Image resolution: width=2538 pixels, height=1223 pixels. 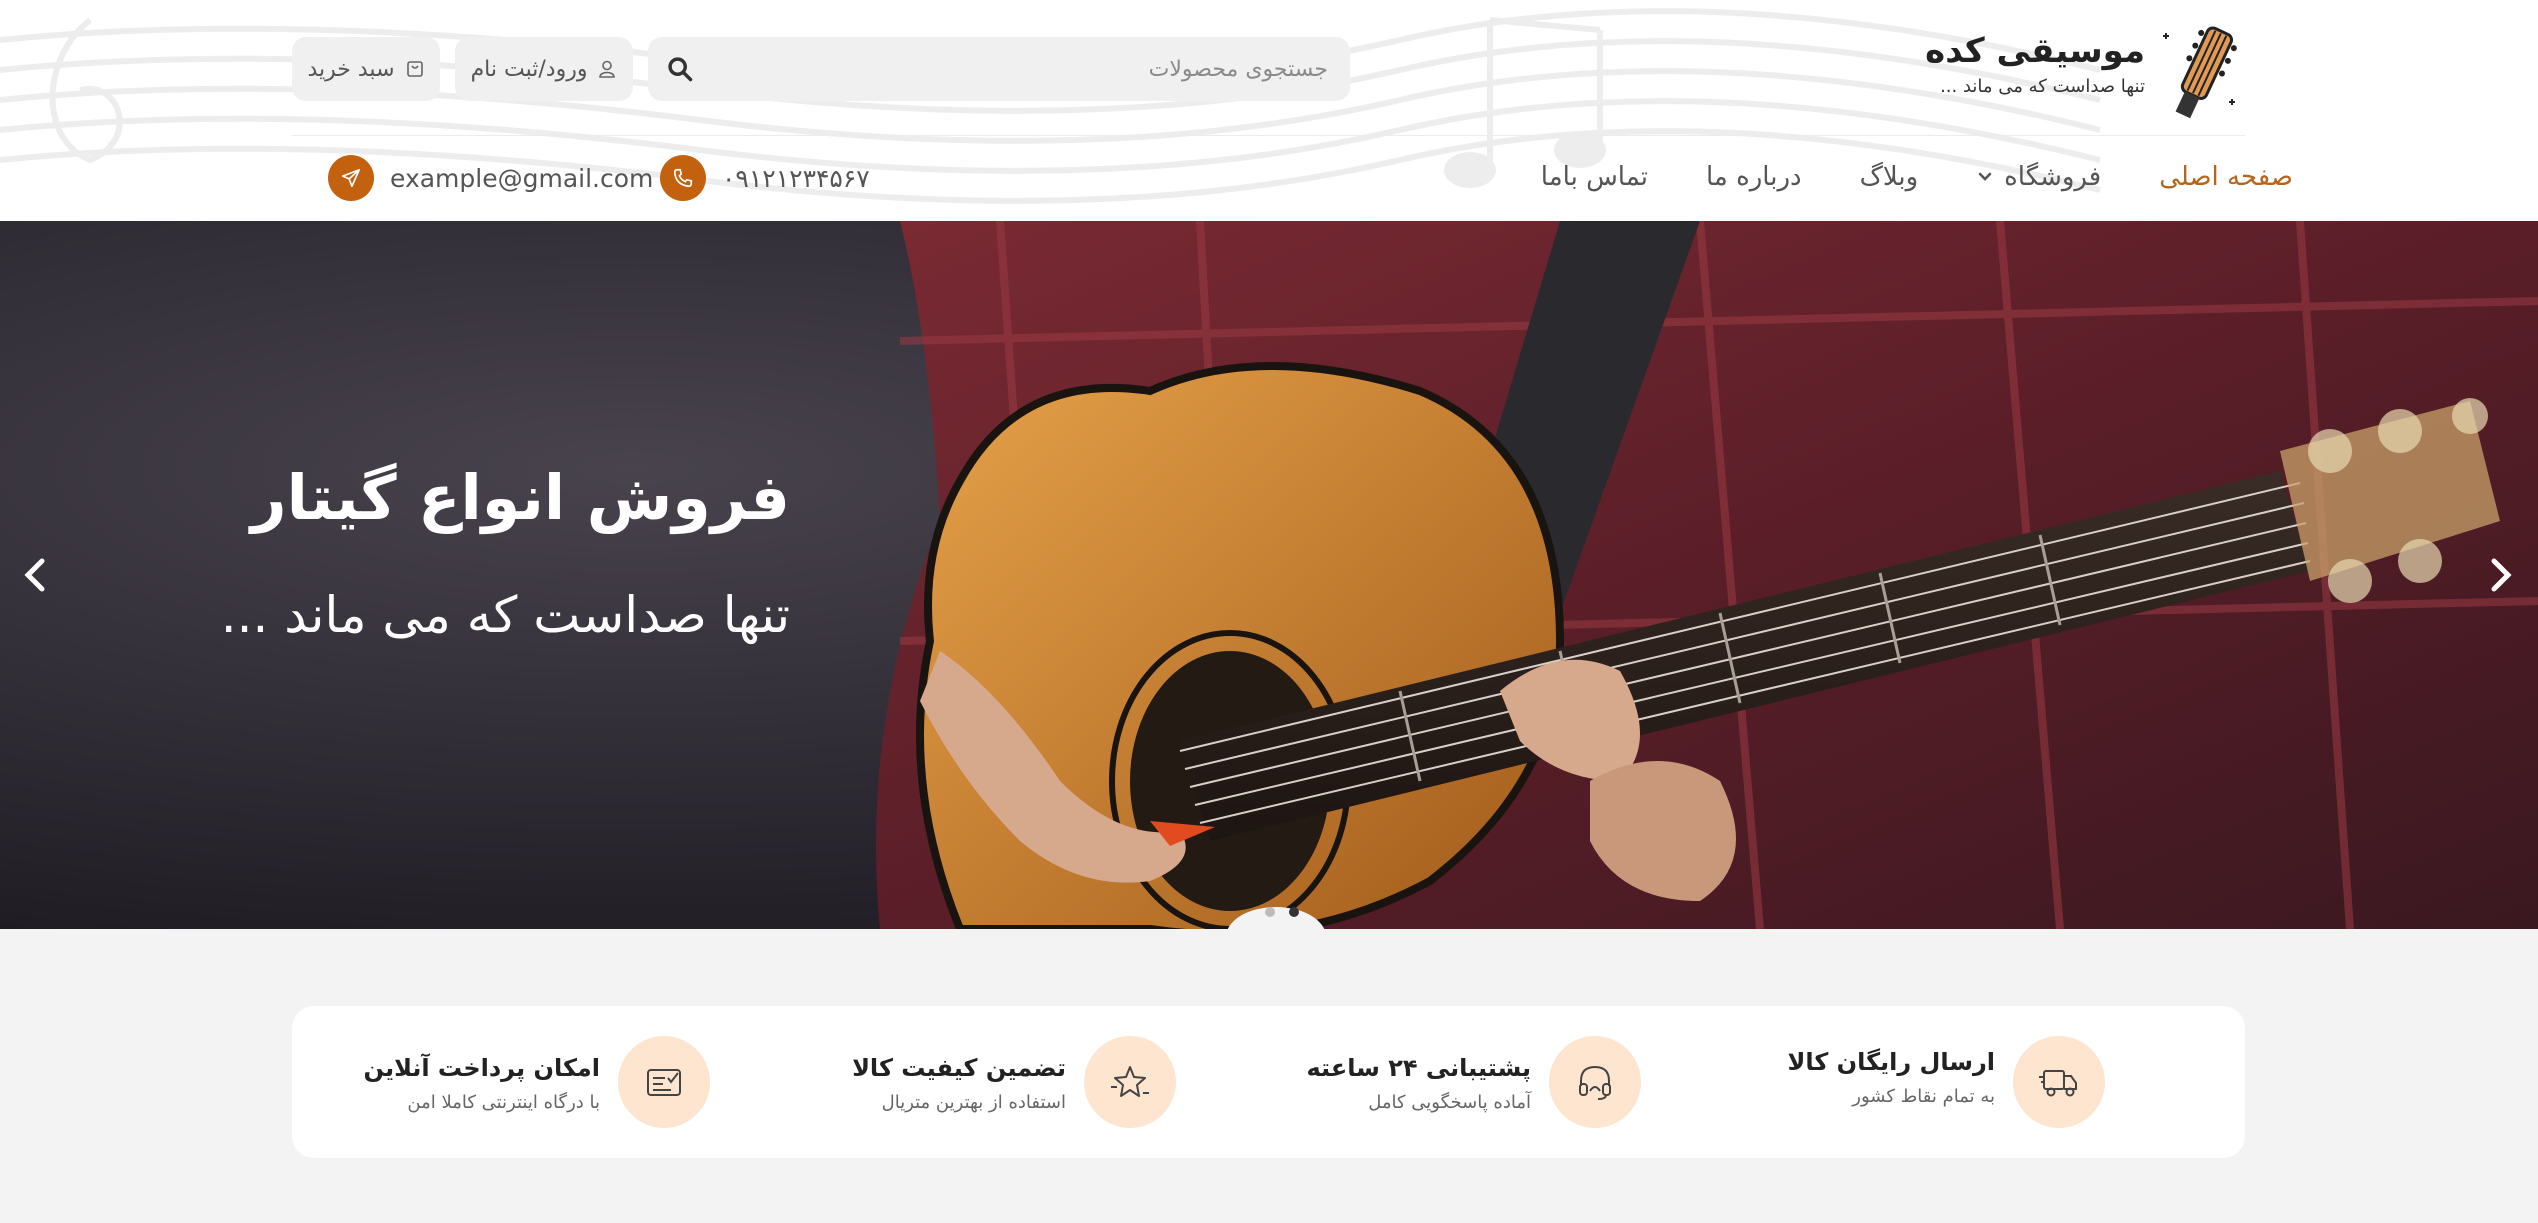 What do you see at coordinates (973, 1102) in the screenshot?
I see `feature-subtitle: استفاده از بهترین متریال` at bounding box center [973, 1102].